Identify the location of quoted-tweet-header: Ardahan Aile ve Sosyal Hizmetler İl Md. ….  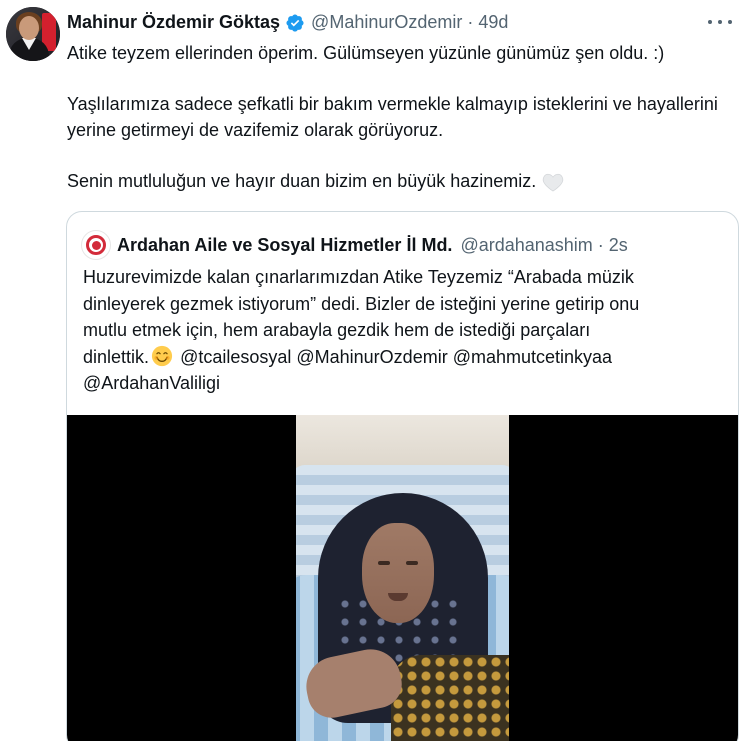
(354, 245).